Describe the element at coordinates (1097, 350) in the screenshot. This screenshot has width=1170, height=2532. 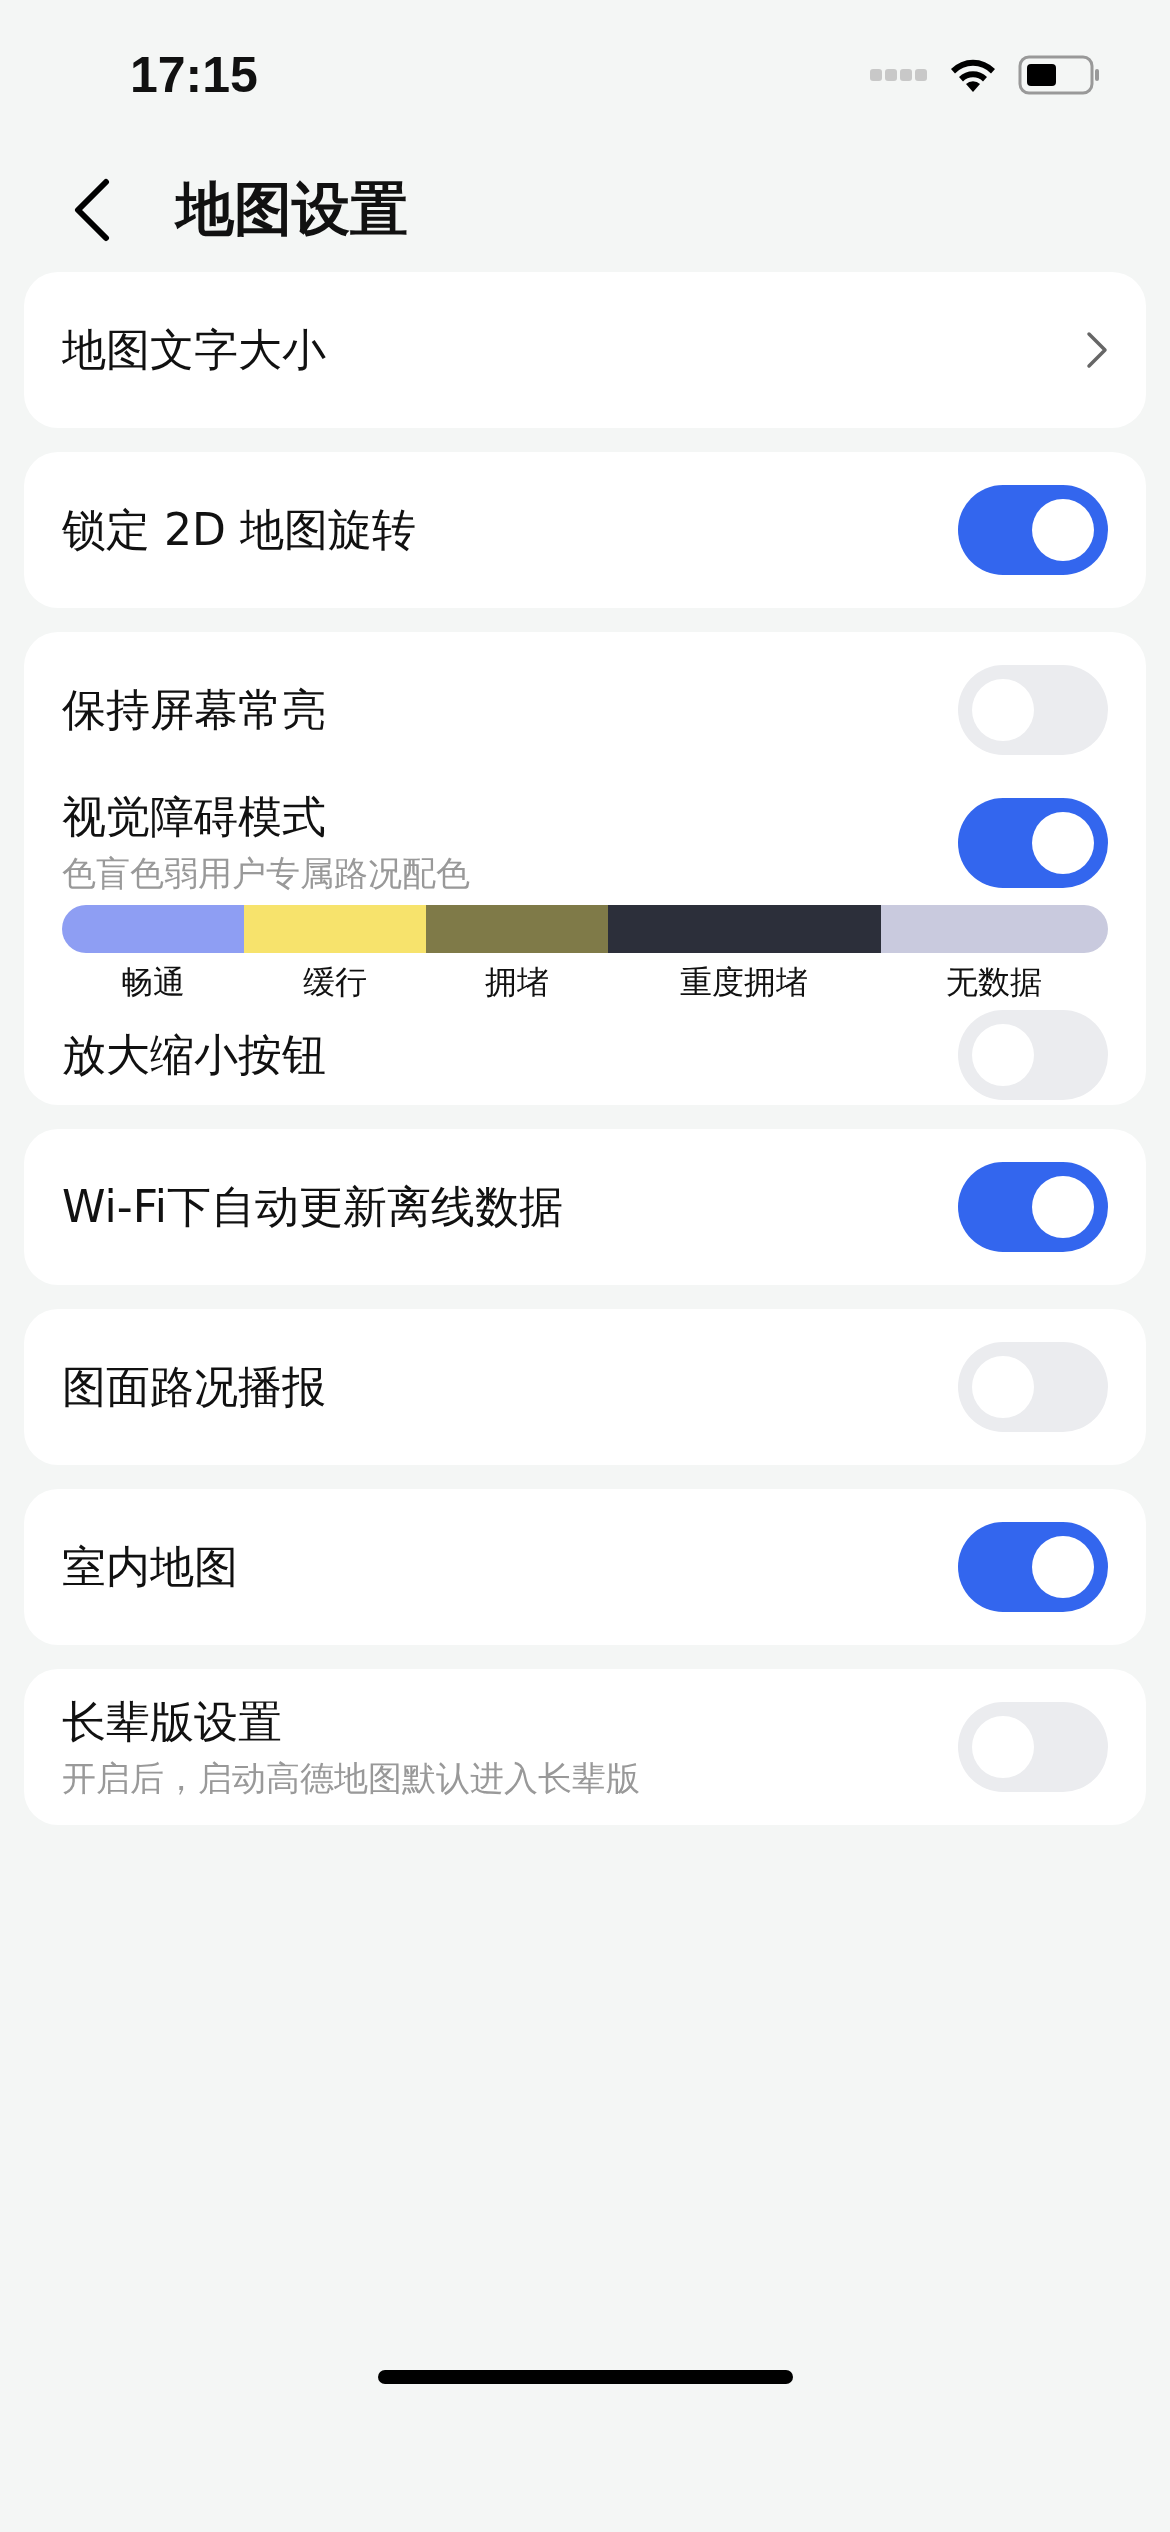
I see `chevron-right-icon` at that location.